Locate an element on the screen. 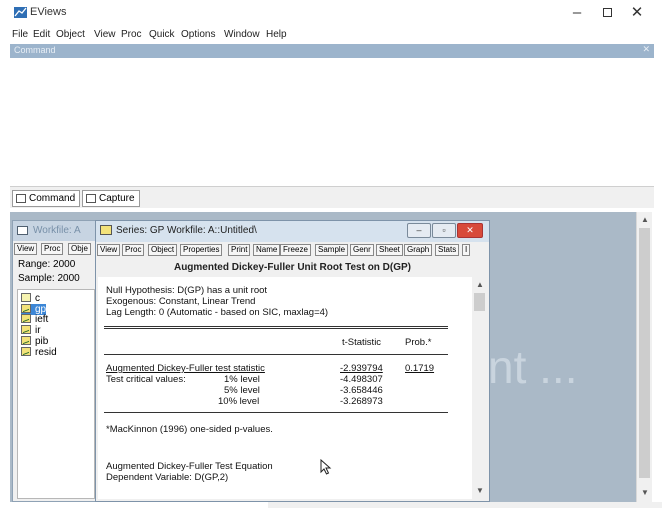 This screenshot has height=508, width=662. command-tab-icon is located at coordinates (21, 198).